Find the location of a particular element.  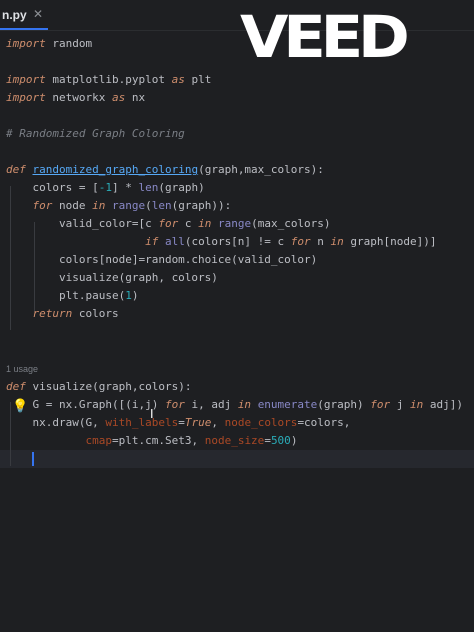

code-token: 500 is located at coordinates (280, 440).